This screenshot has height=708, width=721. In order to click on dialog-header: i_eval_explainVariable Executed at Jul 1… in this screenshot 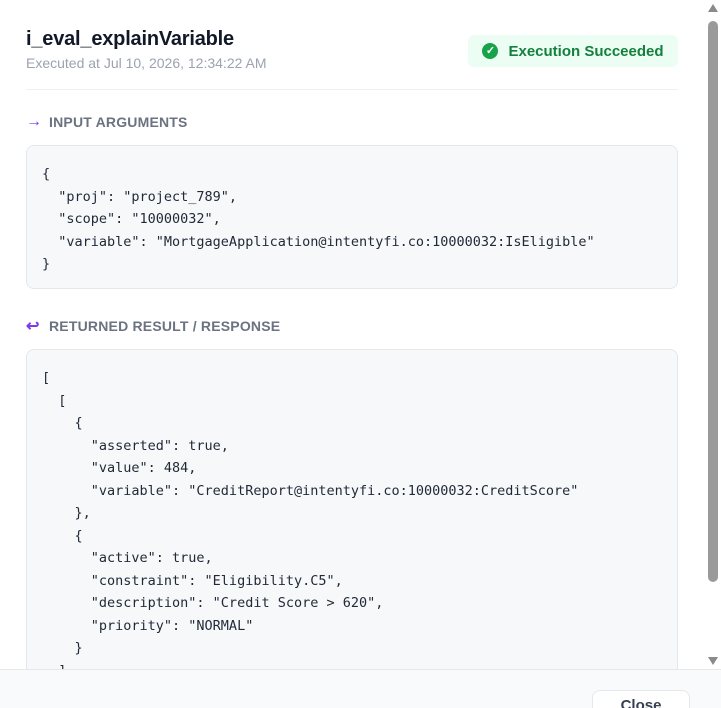, I will do `click(352, 45)`.